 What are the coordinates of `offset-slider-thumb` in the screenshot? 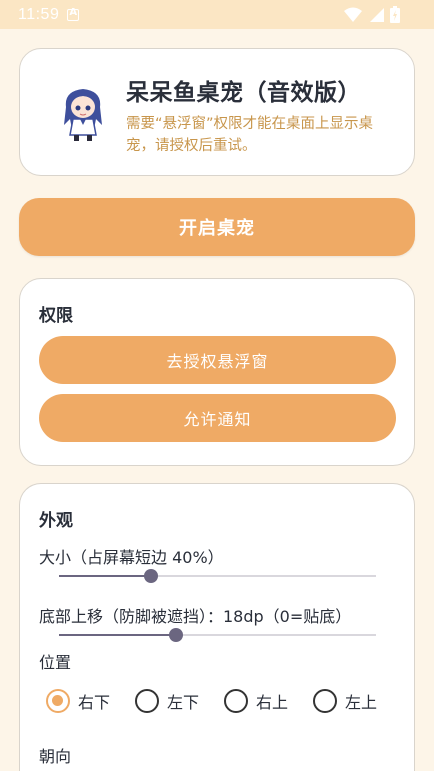 It's located at (176, 635).